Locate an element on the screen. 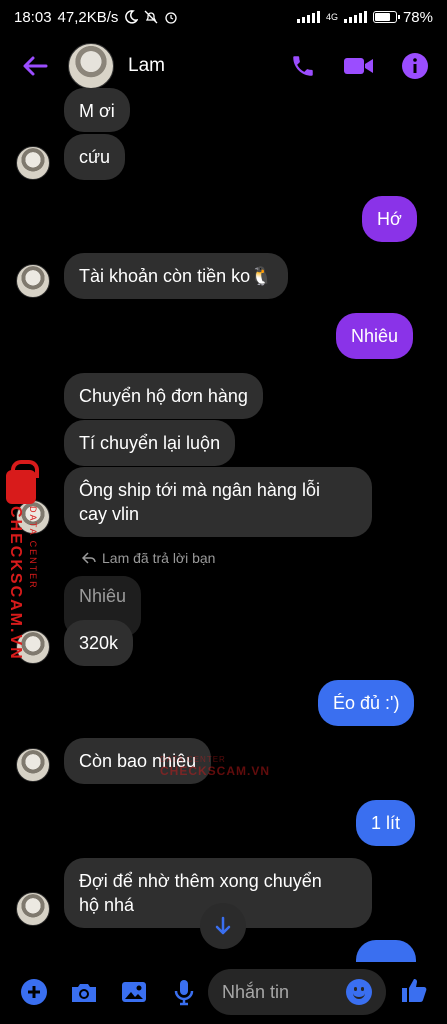 Image resolution: width=447 pixels, height=1024 pixels. watermark-center-sub: DATA CENTER is located at coordinates (193, 759).